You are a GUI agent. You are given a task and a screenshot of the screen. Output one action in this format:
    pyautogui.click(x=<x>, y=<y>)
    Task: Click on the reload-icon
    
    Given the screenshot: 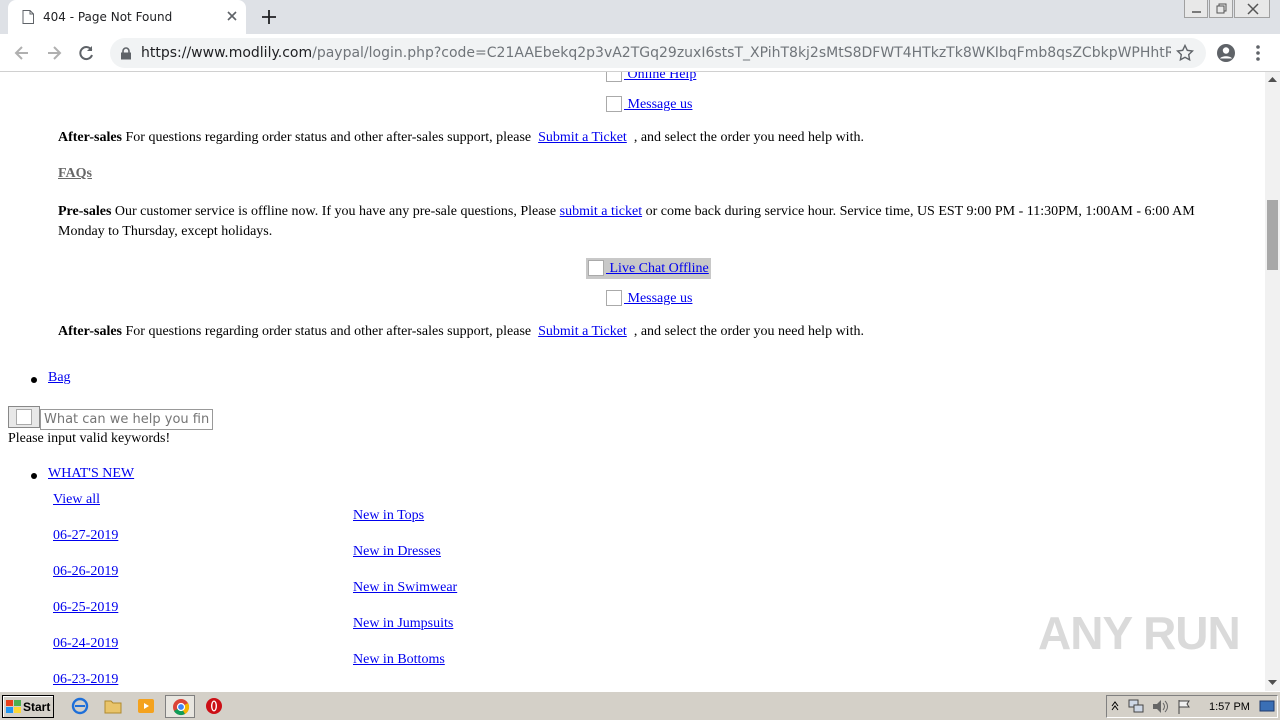 What is the action you would take?
    pyautogui.click(x=86, y=53)
    